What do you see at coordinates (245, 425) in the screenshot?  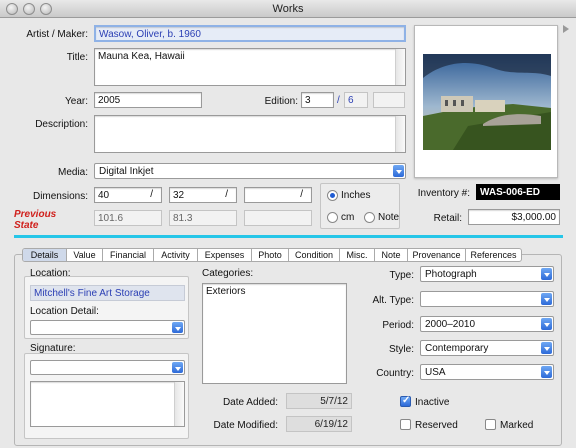 I see `date-modified-label: Date Modified:` at bounding box center [245, 425].